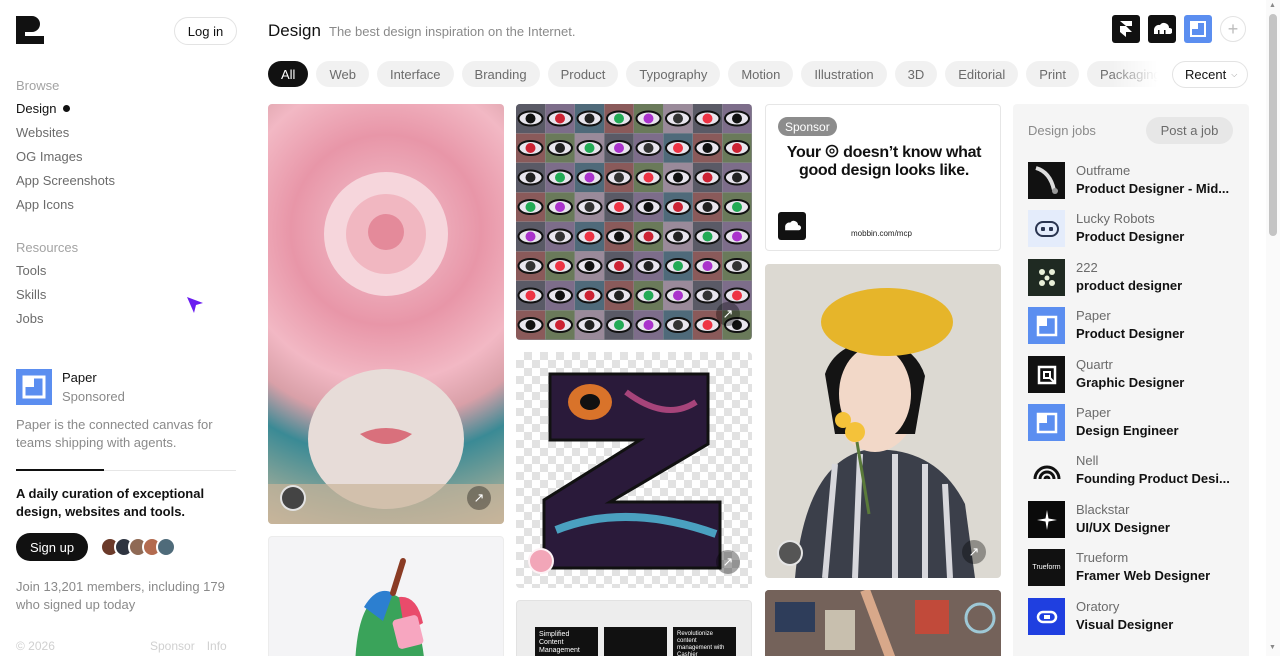 The height and width of the screenshot is (656, 1280). Describe the element at coordinates (195, 305) in the screenshot. I see `mouse-cursor-icon` at that location.